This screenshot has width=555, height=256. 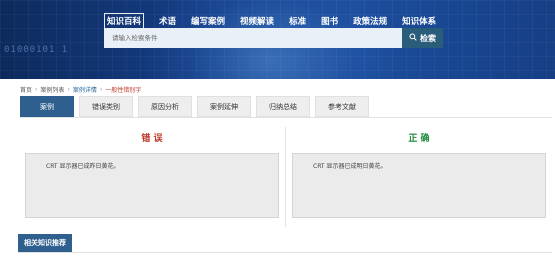 What do you see at coordinates (350, 166) in the screenshot?
I see `right-example-text: CRT 显示器已成明日黄花。` at bounding box center [350, 166].